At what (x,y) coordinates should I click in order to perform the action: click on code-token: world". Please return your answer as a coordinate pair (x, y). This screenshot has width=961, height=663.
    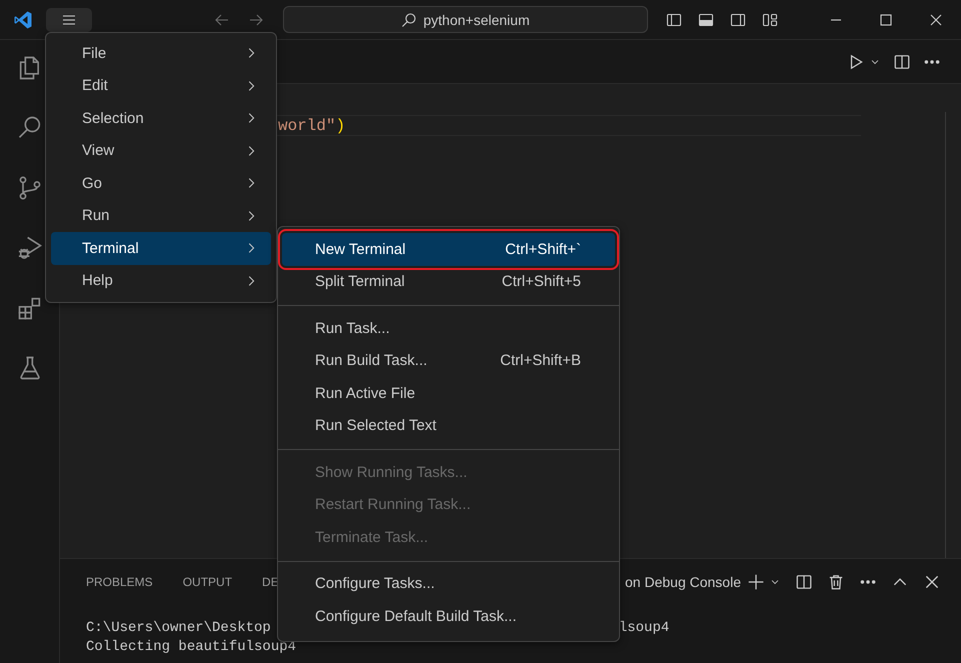
    Looking at the image, I should click on (307, 125).